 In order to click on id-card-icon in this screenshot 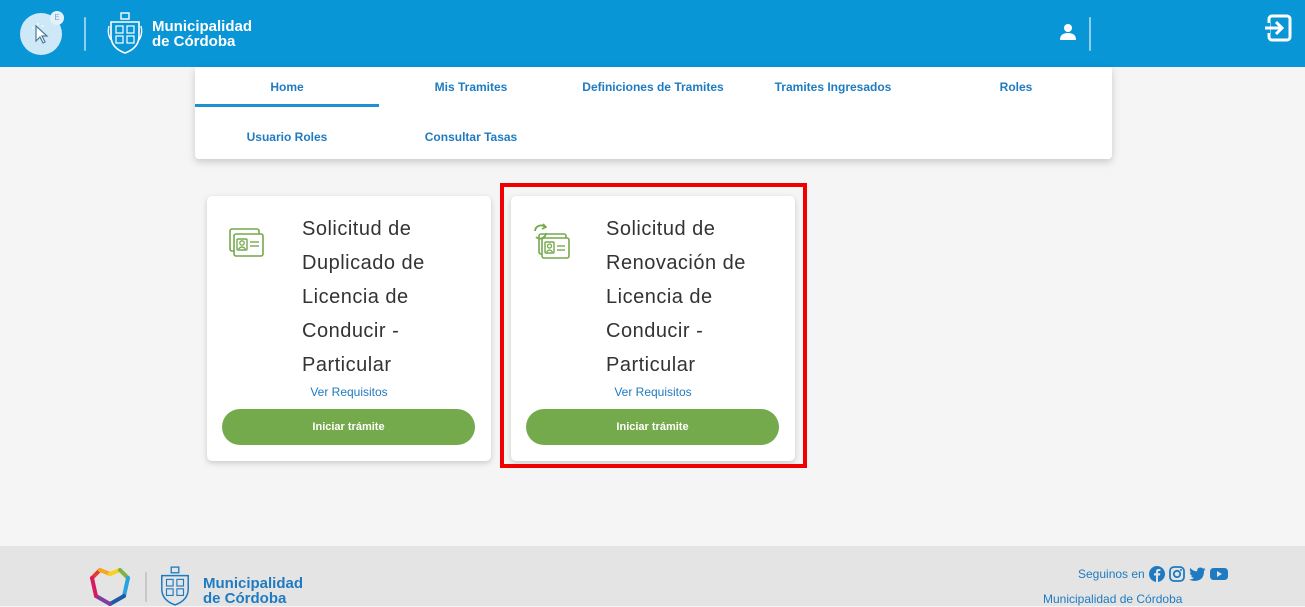, I will do `click(246, 242)`.